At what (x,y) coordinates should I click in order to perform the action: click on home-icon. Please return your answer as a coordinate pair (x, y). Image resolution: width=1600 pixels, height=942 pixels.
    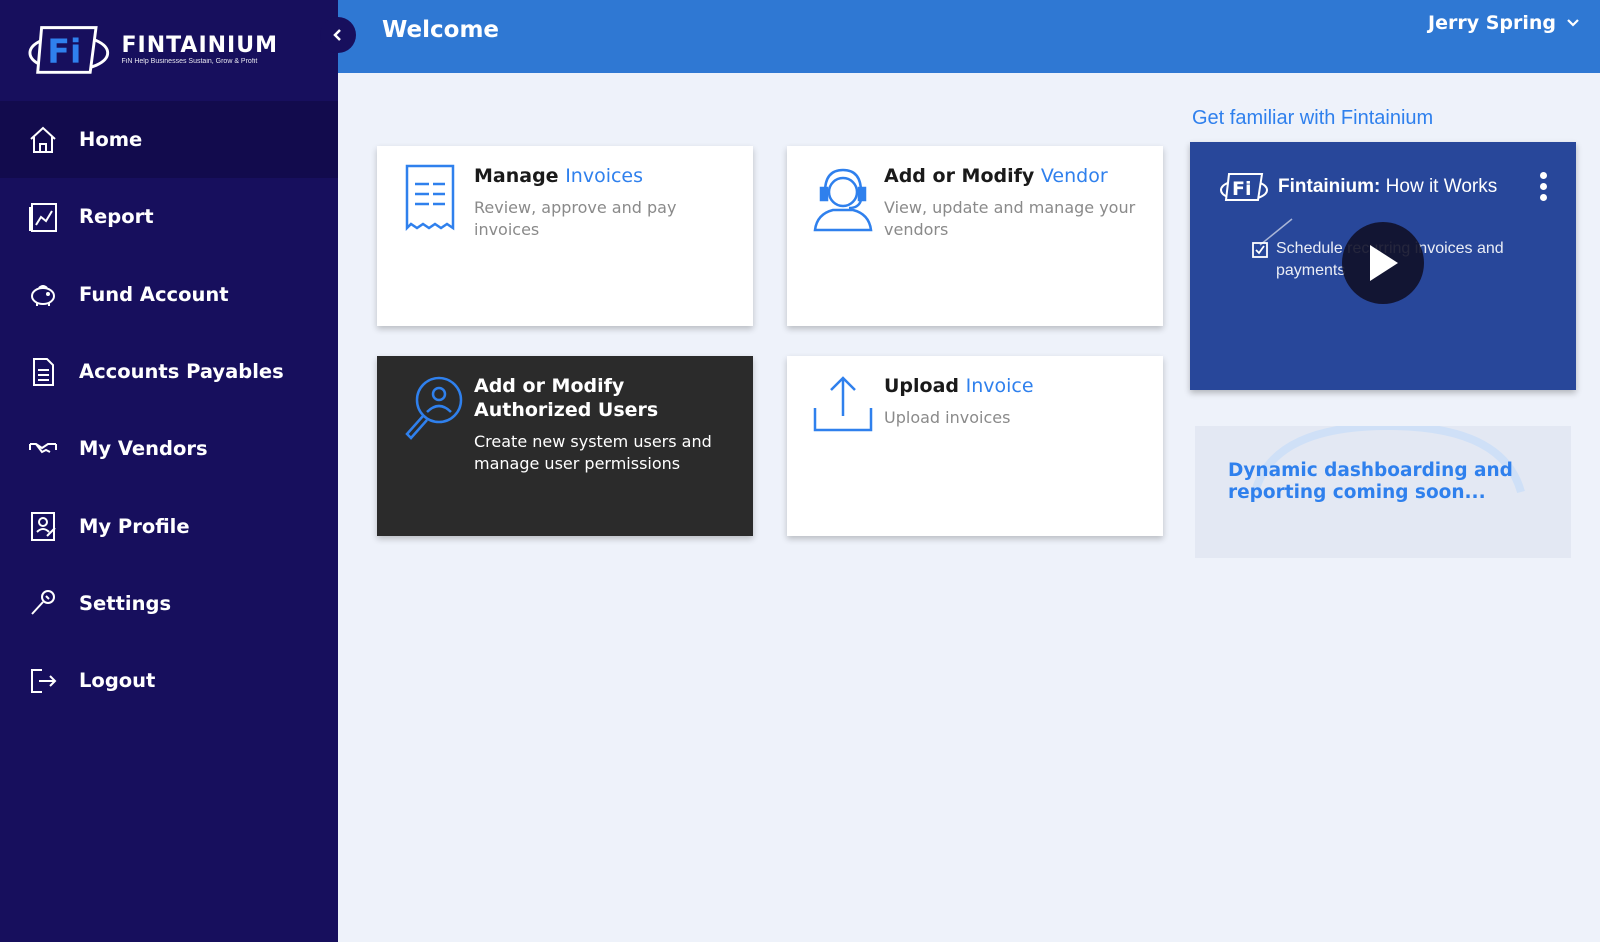
    Looking at the image, I should click on (43, 140).